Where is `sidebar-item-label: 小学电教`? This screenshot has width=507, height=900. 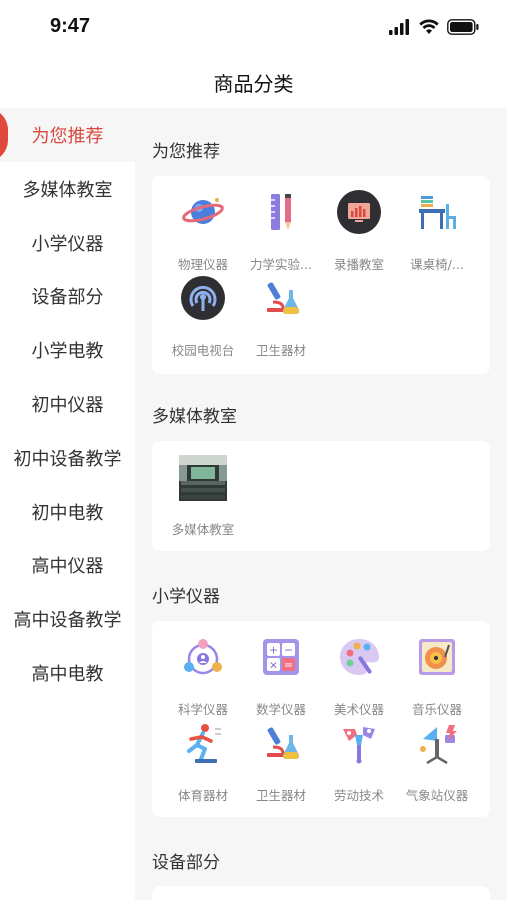
sidebar-item-label: 小学电教 is located at coordinates (67, 351).